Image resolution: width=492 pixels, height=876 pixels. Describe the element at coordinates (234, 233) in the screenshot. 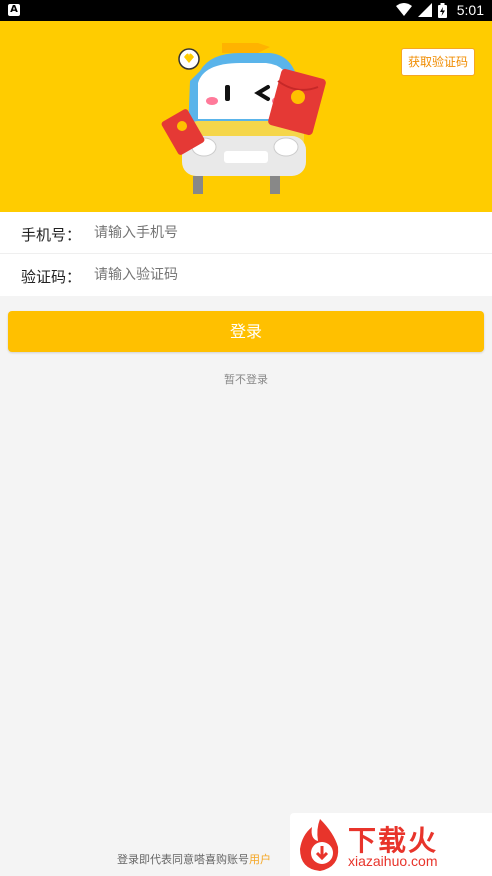

I see `phone-input` at that location.